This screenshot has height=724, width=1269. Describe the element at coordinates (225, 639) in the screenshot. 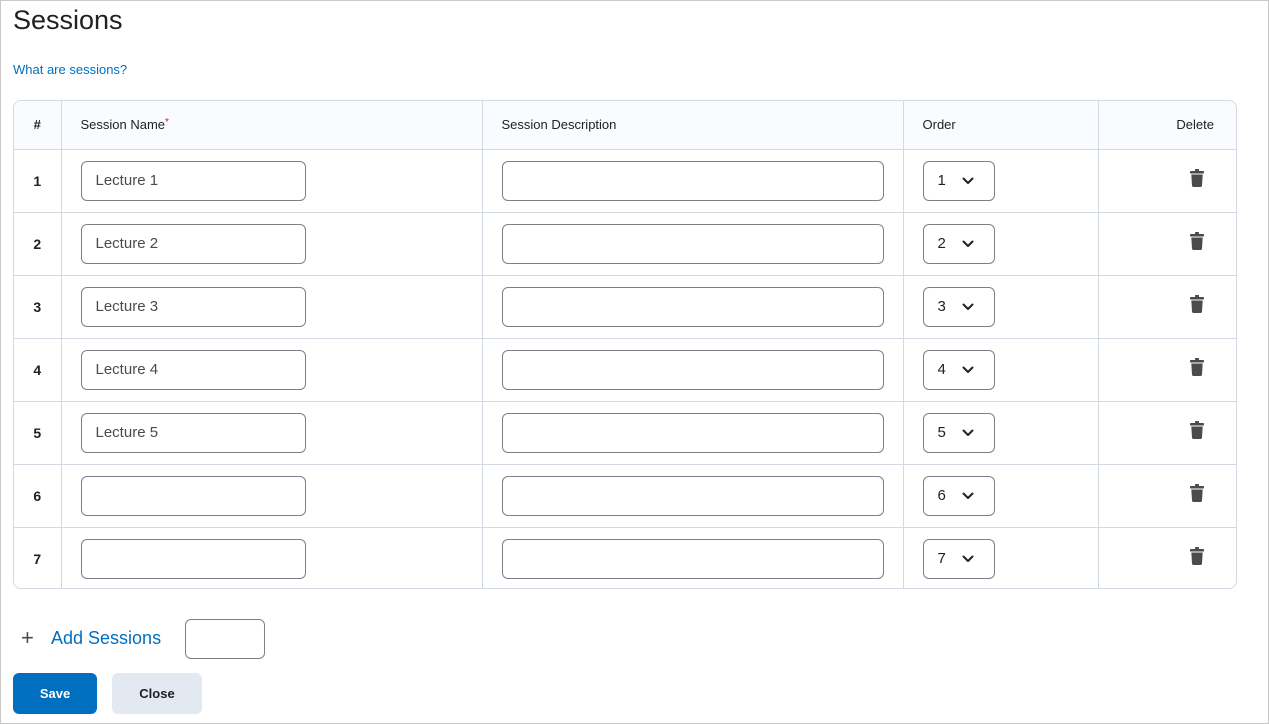

I see `add-sessions-count-input` at that location.